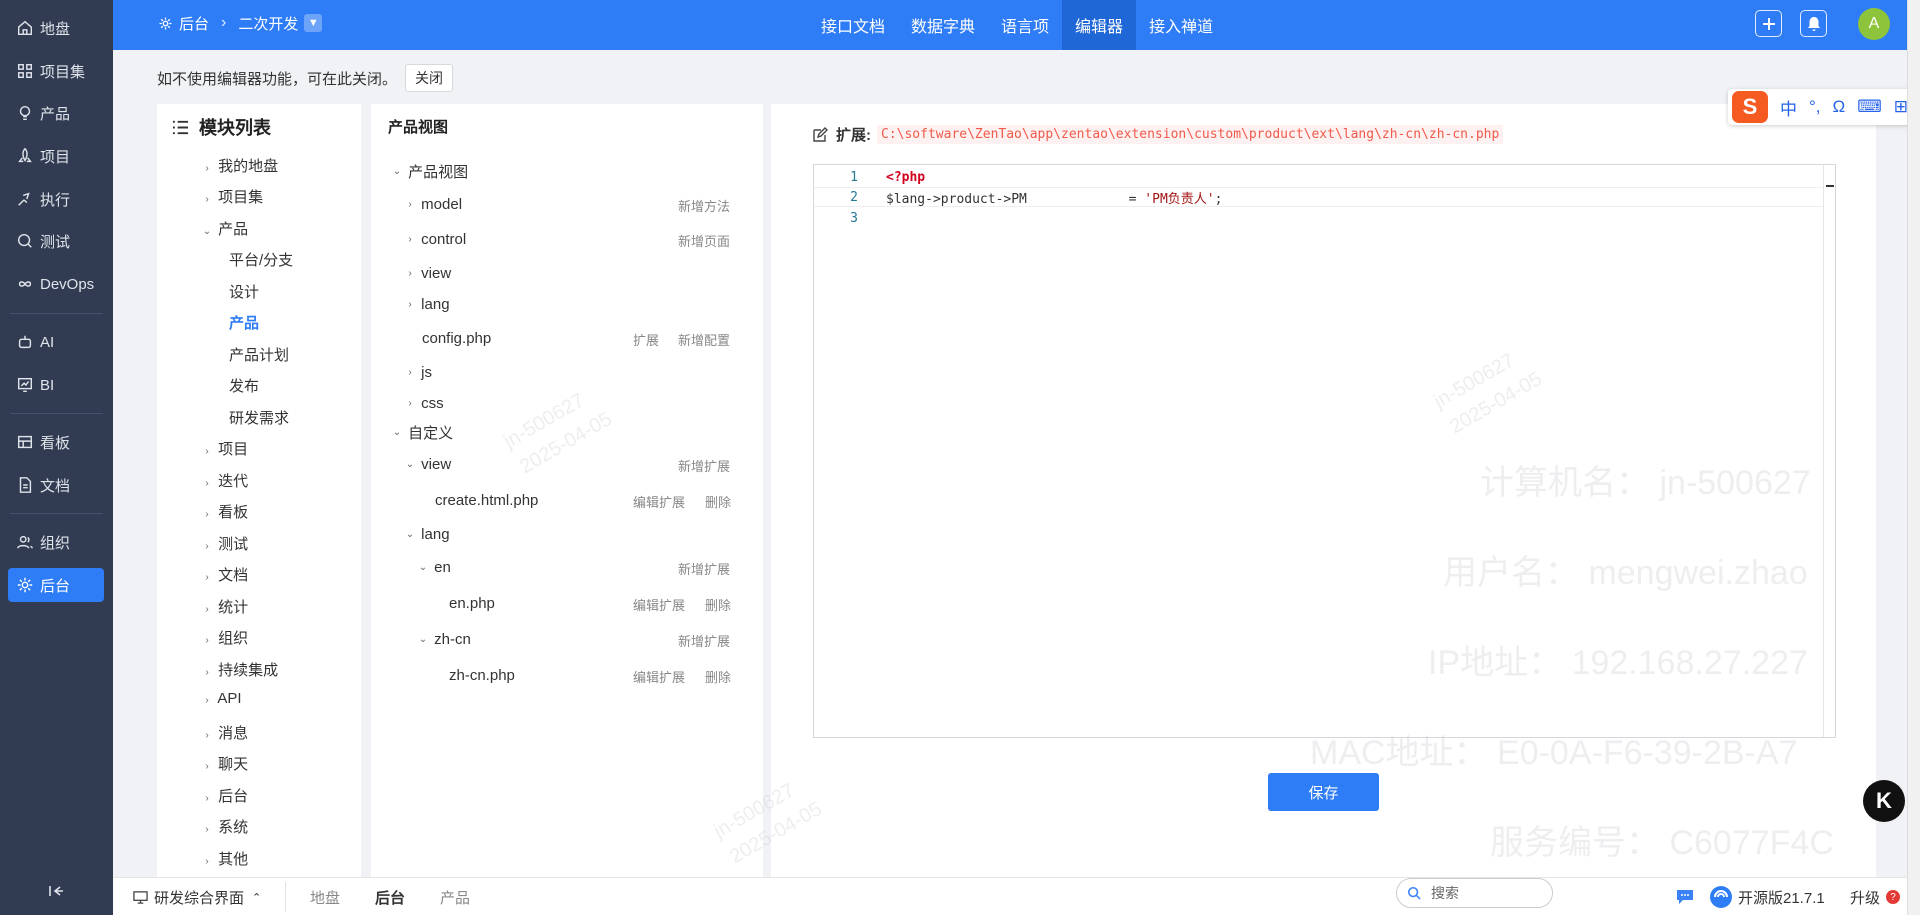 The height and width of the screenshot is (915, 1920). I want to click on module-item: › 系统, so click(224, 826).